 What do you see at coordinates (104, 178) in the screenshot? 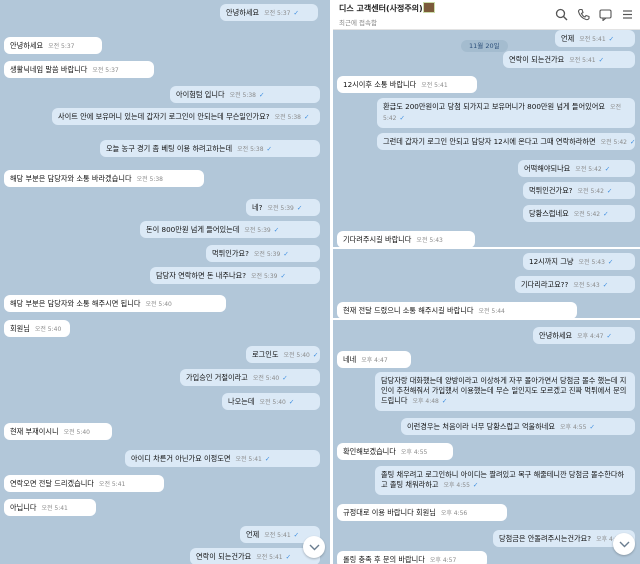
I see `received-message: 해당 부분은 담당자와 소통 바라겠습니다 오전 5:38` at bounding box center [104, 178].